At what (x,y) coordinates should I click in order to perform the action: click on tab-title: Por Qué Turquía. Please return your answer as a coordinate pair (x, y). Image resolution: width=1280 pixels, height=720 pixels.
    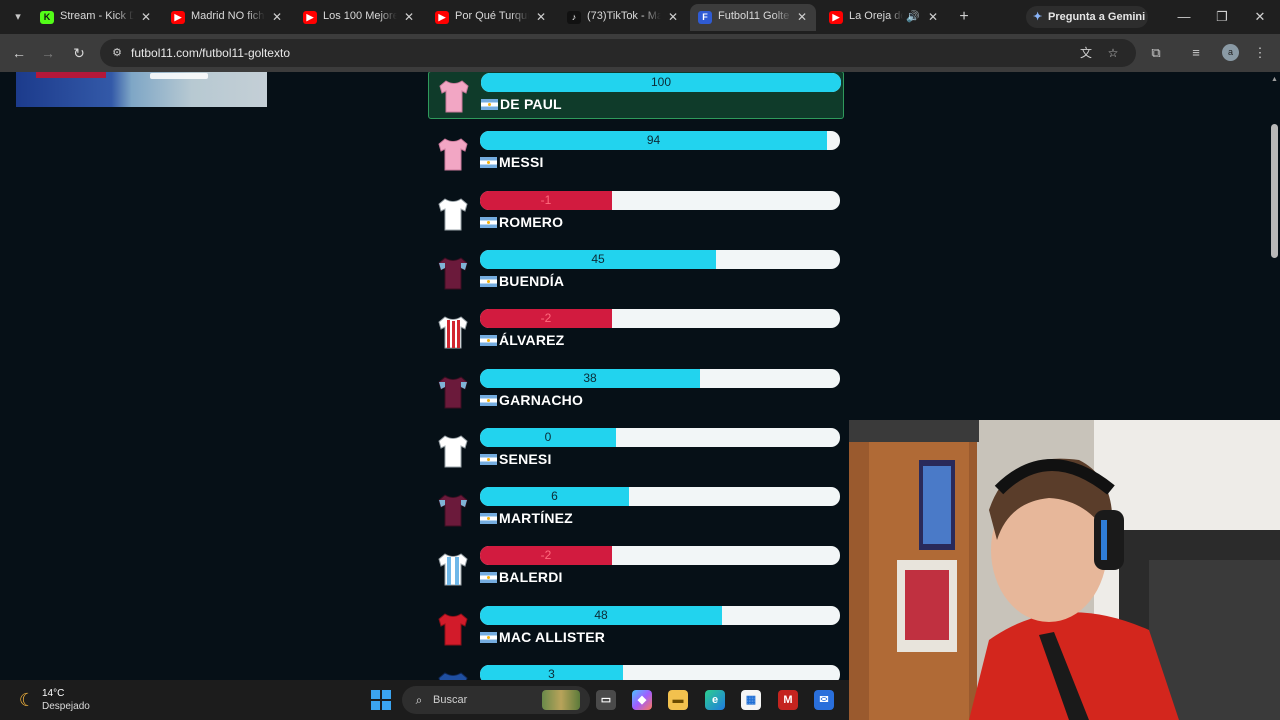
    Looking at the image, I should click on (492, 16).